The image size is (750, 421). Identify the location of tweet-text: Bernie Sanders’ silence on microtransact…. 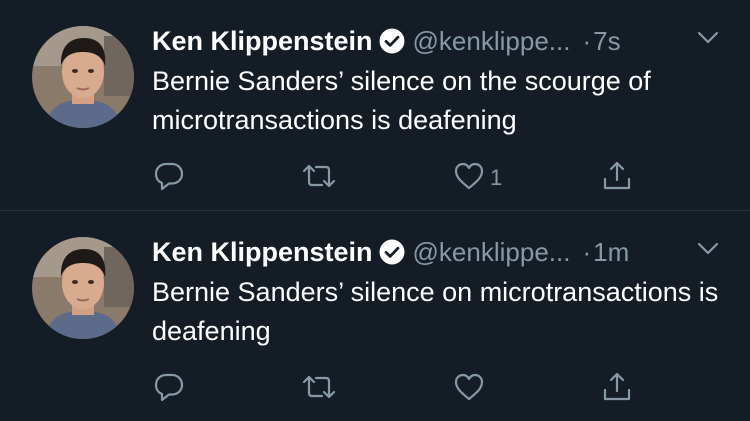
(435, 311).